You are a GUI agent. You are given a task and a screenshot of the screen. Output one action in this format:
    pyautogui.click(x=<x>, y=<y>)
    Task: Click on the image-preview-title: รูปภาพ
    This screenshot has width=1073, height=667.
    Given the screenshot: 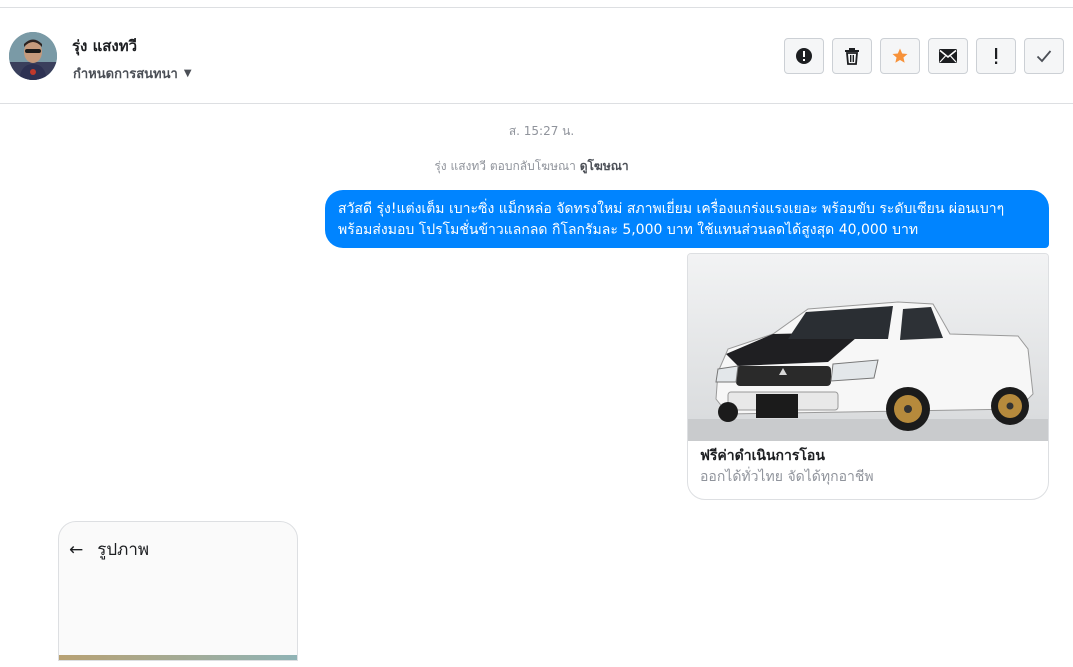 What is the action you would take?
    pyautogui.click(x=123, y=550)
    